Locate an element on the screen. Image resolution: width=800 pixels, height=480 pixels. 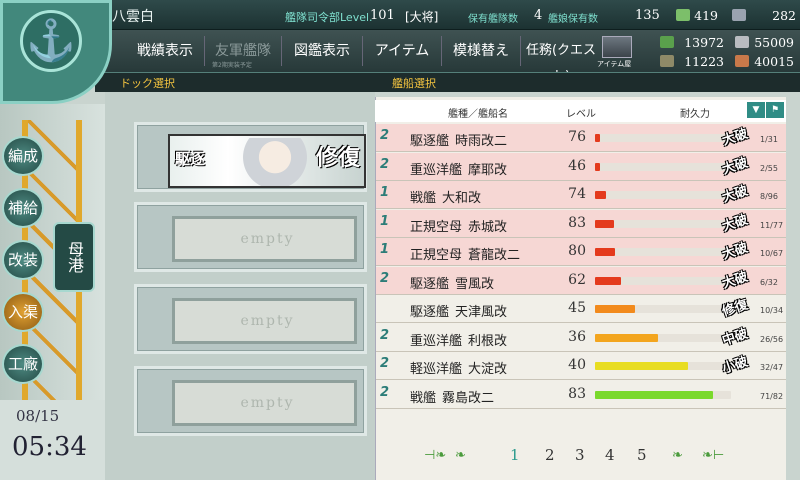
hp-value: 2/55 is located at coordinates (769, 168).